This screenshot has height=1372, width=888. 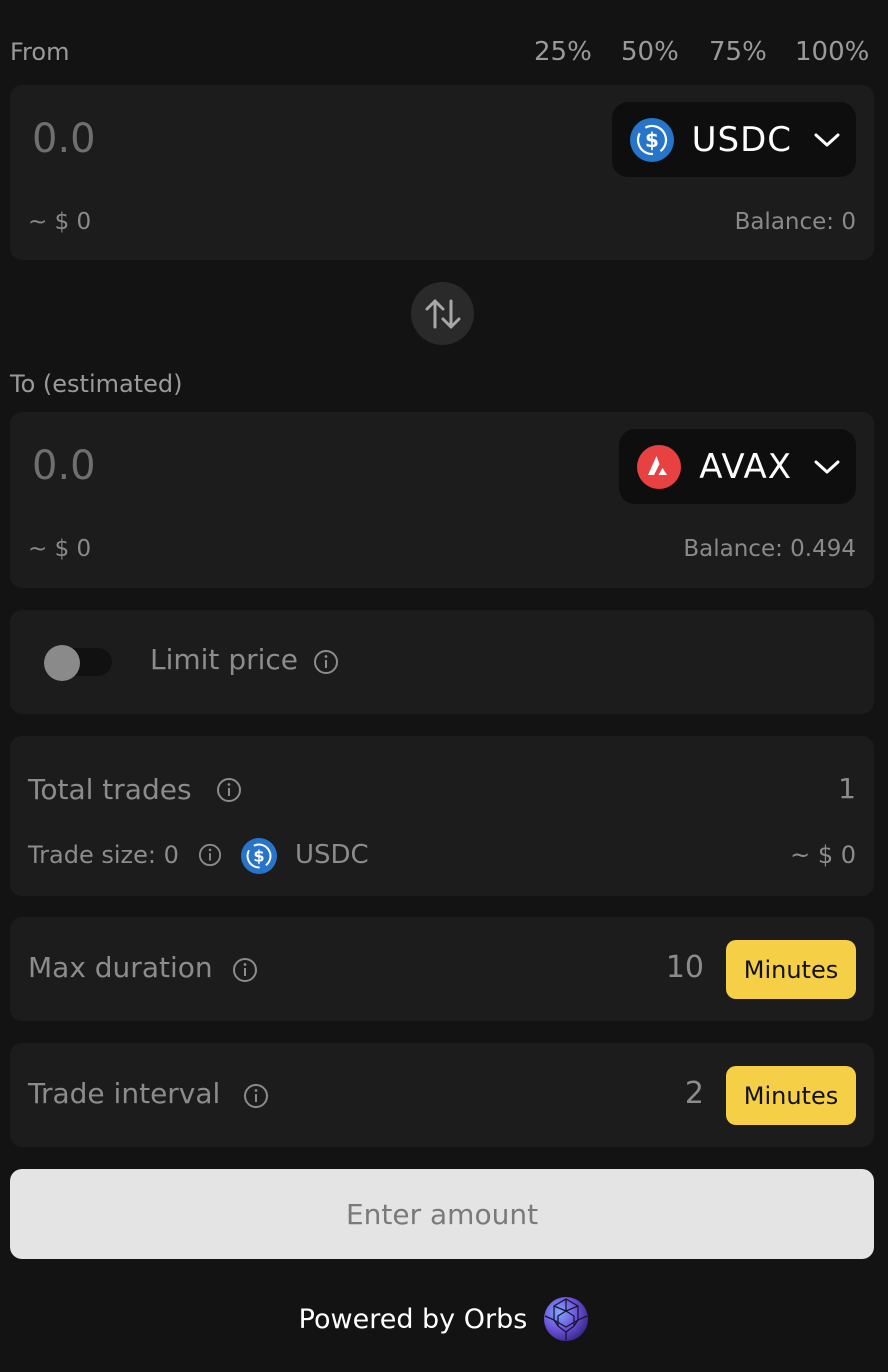 I want to click on powered-by-text: Powered by Orbs, so click(x=413, y=1319).